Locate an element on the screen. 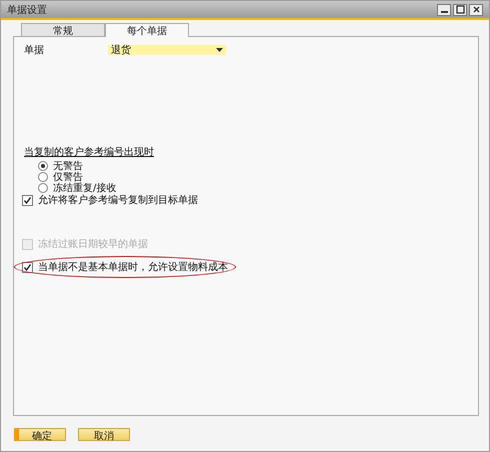  close-button is located at coordinates (476, 10).